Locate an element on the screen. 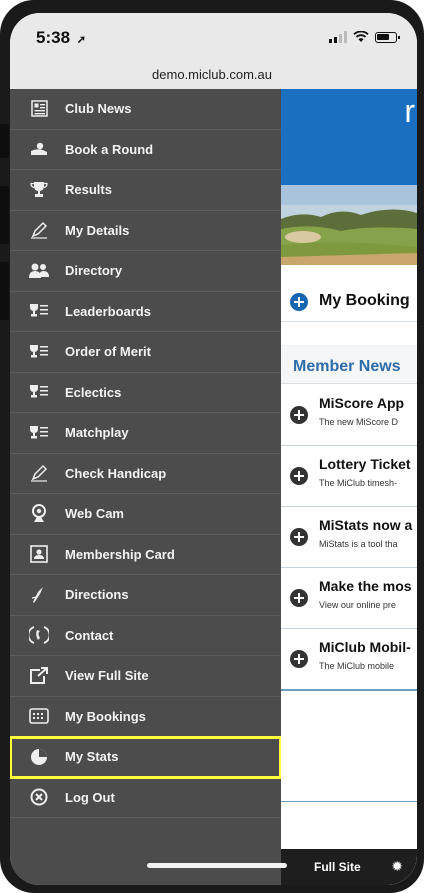 The image size is (424, 893). menu-label: Directions is located at coordinates (97, 595).